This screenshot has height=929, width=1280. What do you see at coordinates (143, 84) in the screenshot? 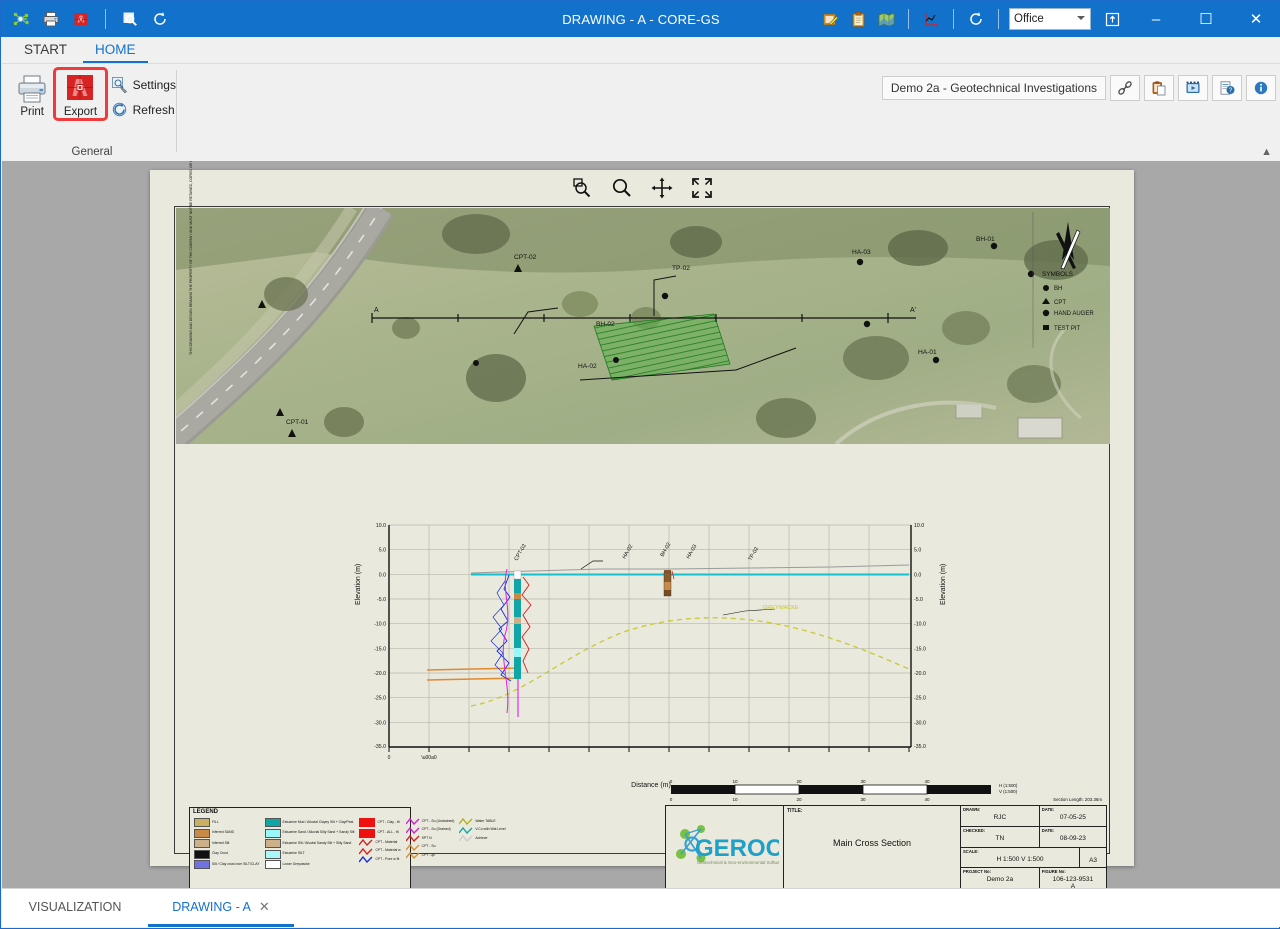
I see `settings-button: Settings` at bounding box center [143, 84].